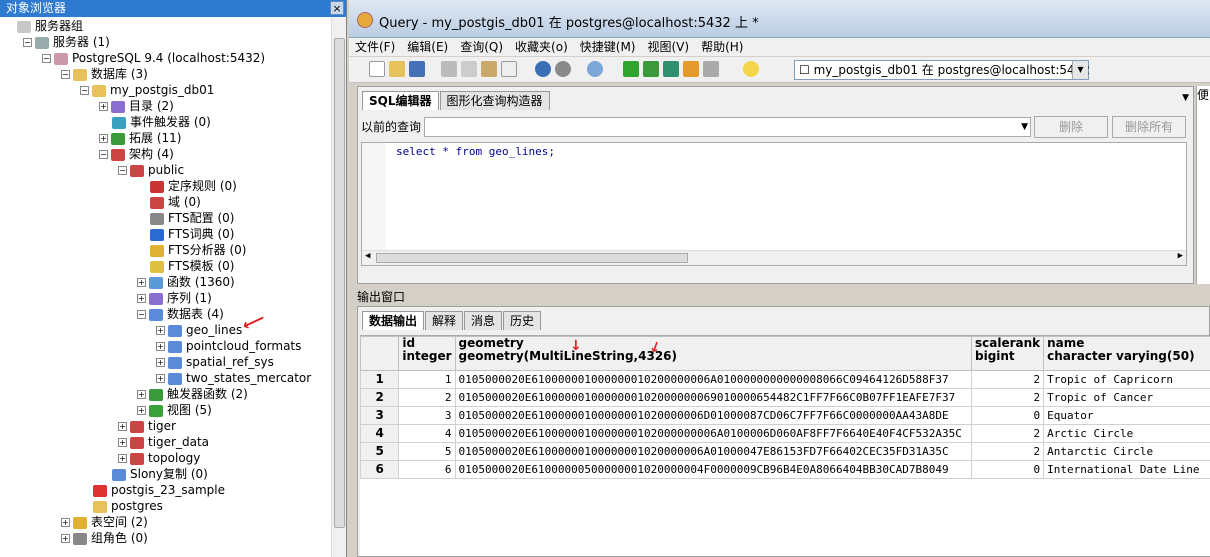 The height and width of the screenshot is (557, 1210). What do you see at coordinates (1007, 469) in the screenshot?
I see `table-cell: 0` at bounding box center [1007, 469].